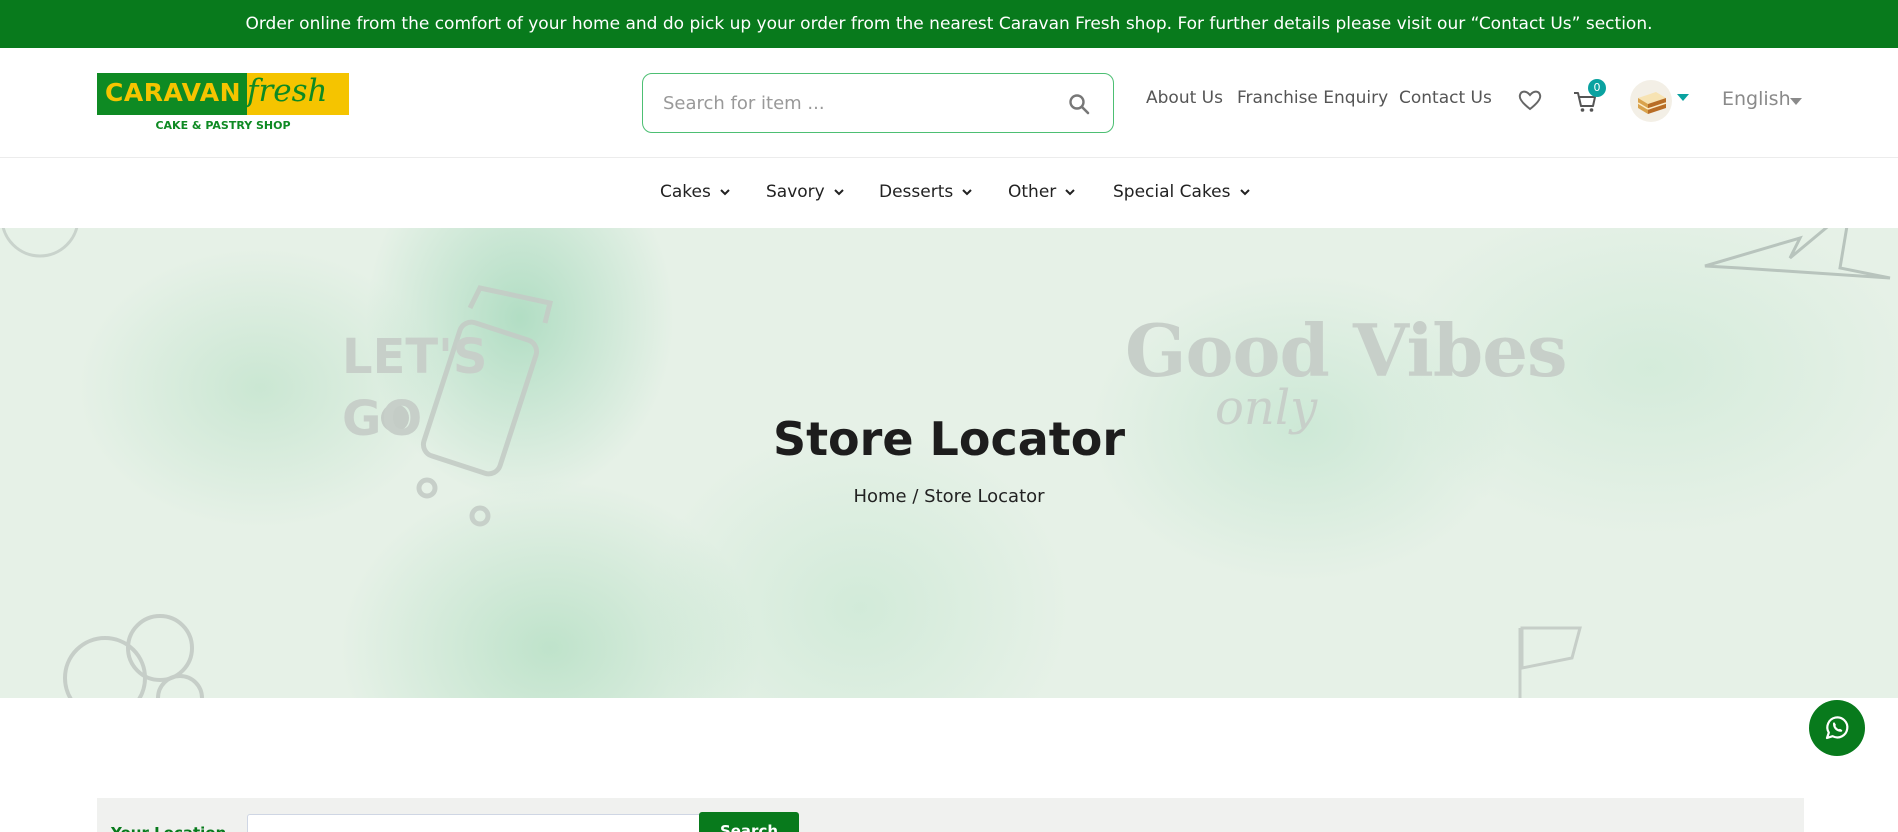 The width and height of the screenshot is (1898, 832). What do you see at coordinates (1032, 192) in the screenshot?
I see `nav-label: Other` at bounding box center [1032, 192].